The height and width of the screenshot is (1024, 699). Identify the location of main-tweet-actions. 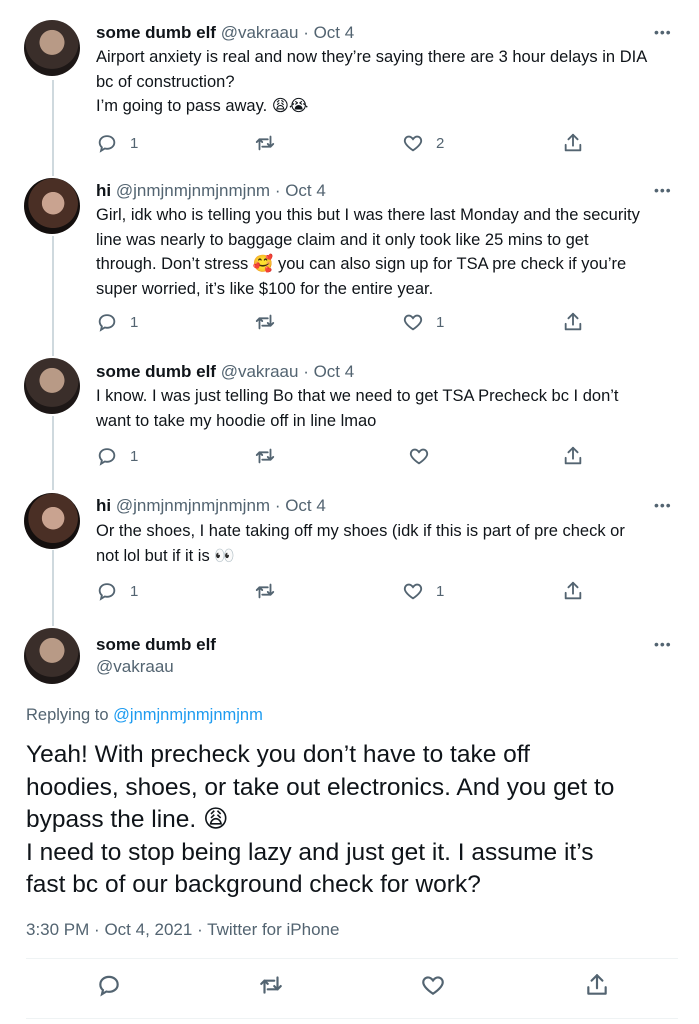
(349, 988).